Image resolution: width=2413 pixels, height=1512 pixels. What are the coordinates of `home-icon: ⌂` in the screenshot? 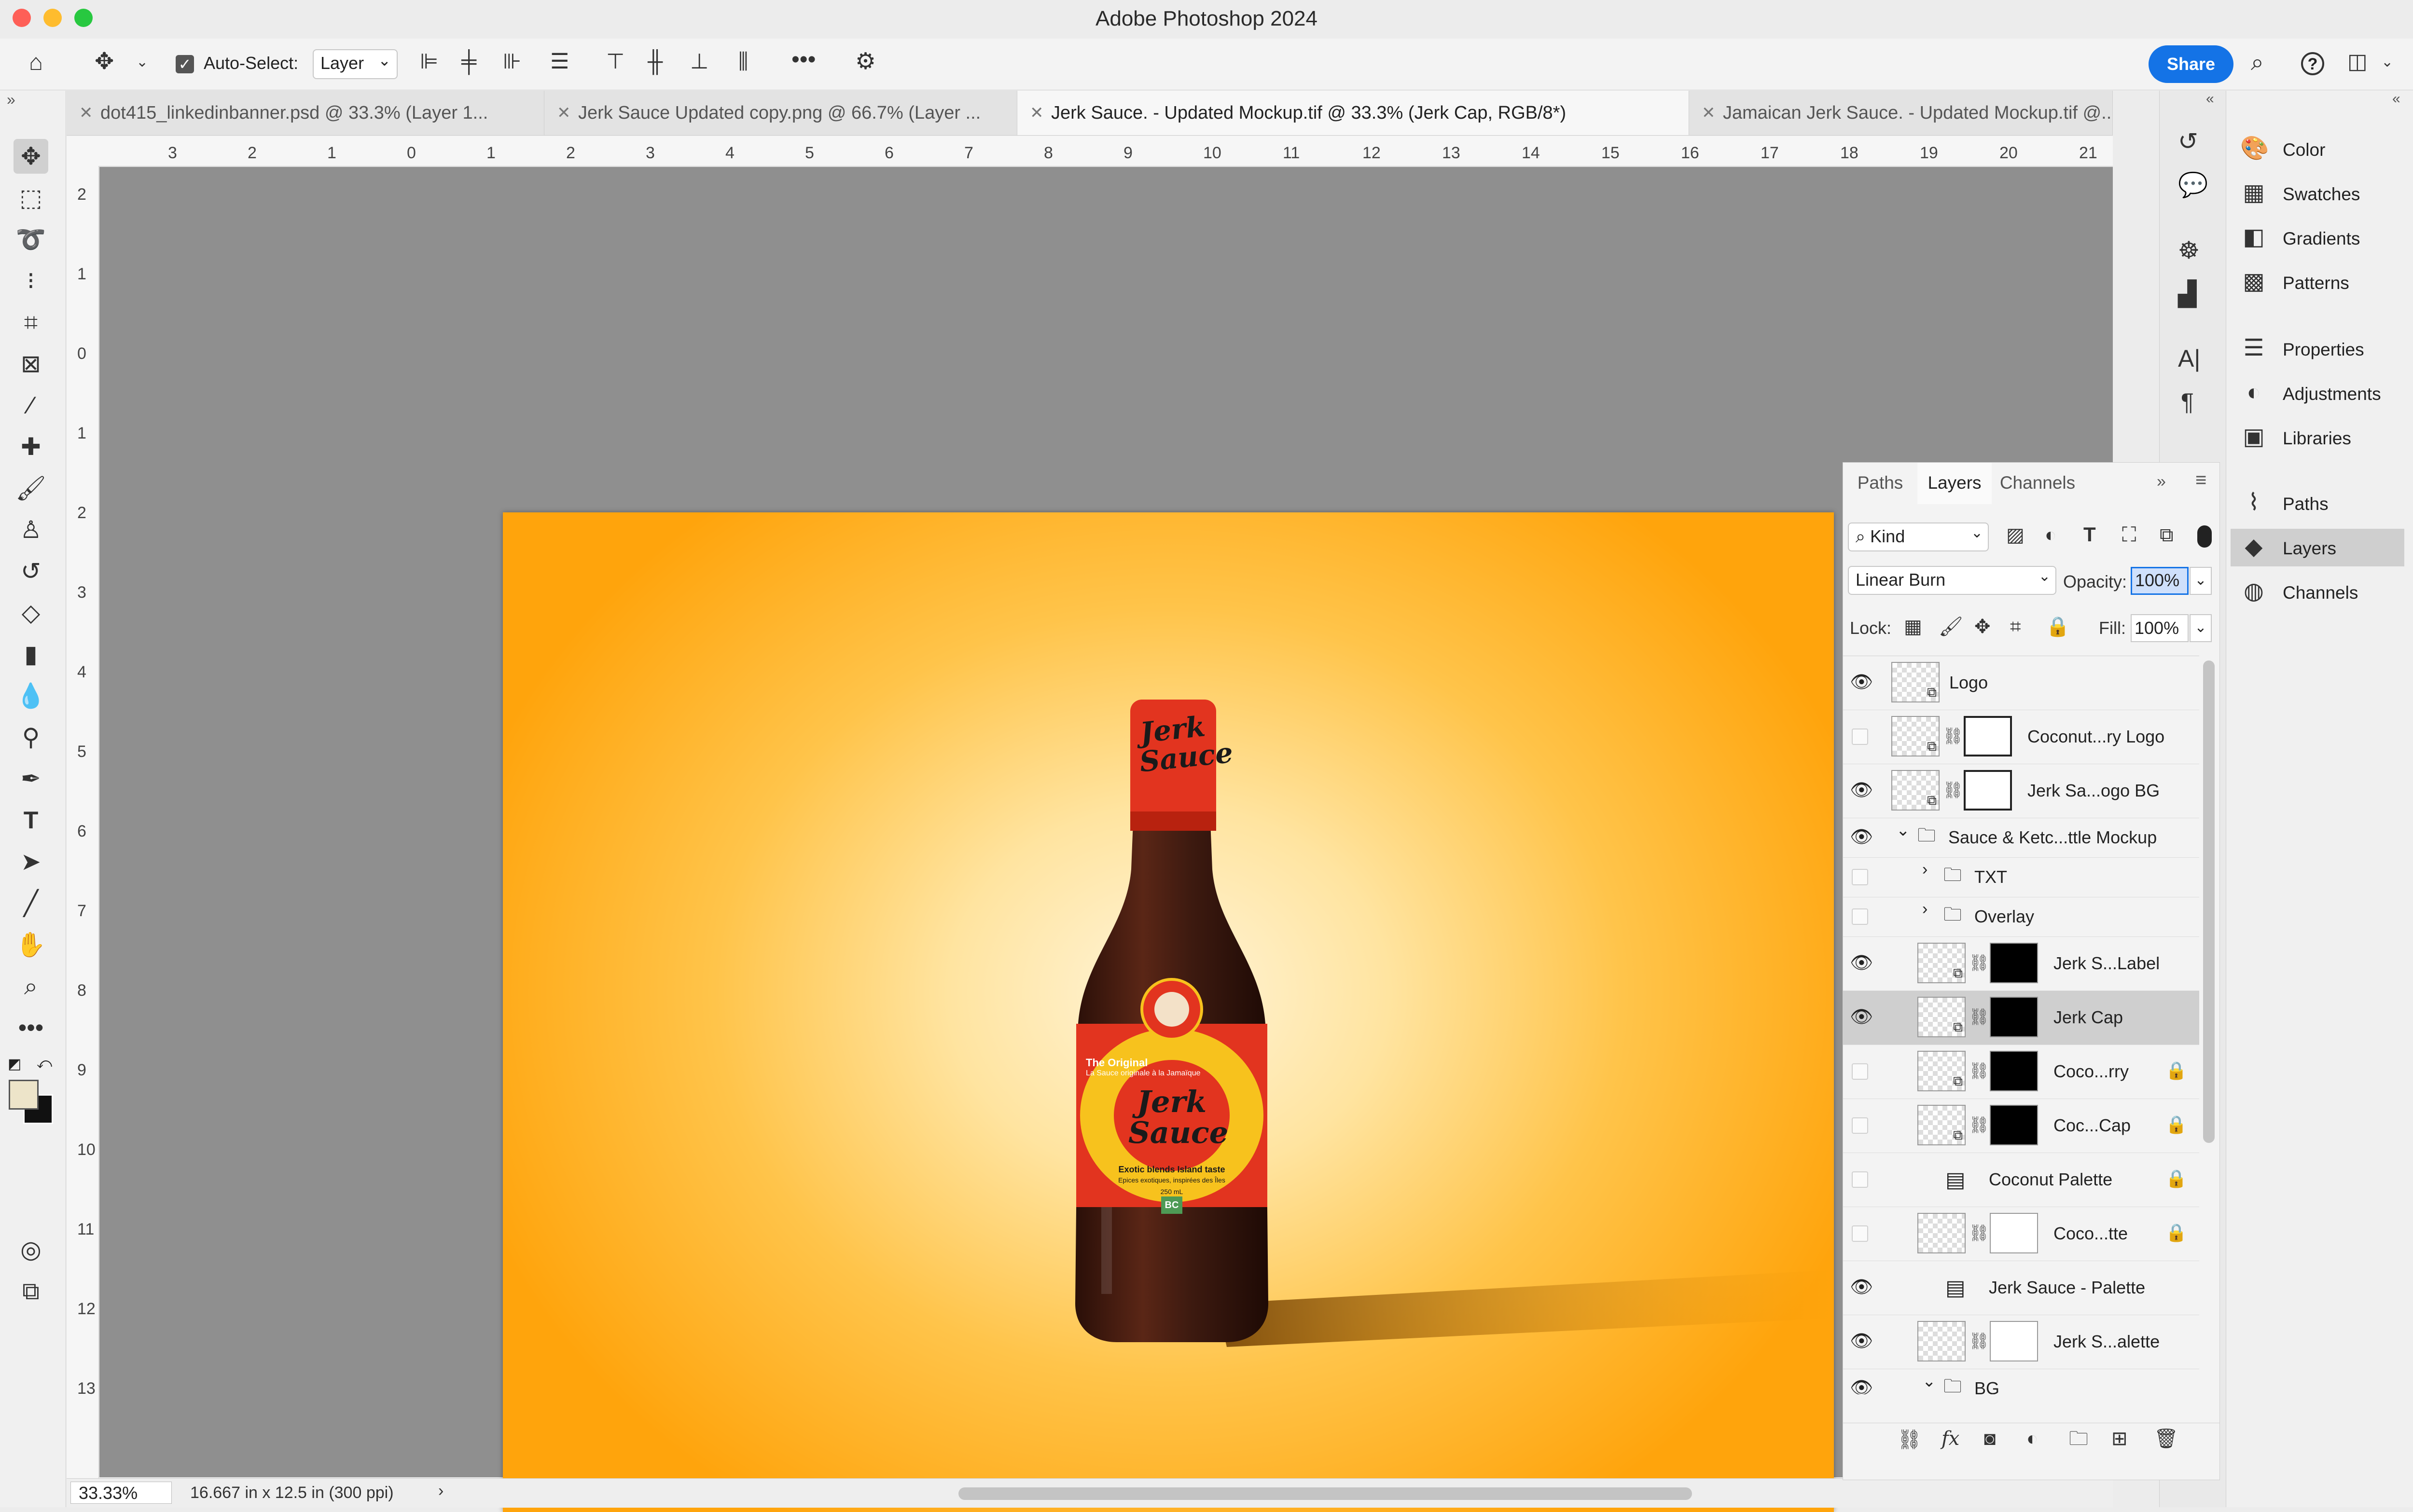 It's located at (36, 62).